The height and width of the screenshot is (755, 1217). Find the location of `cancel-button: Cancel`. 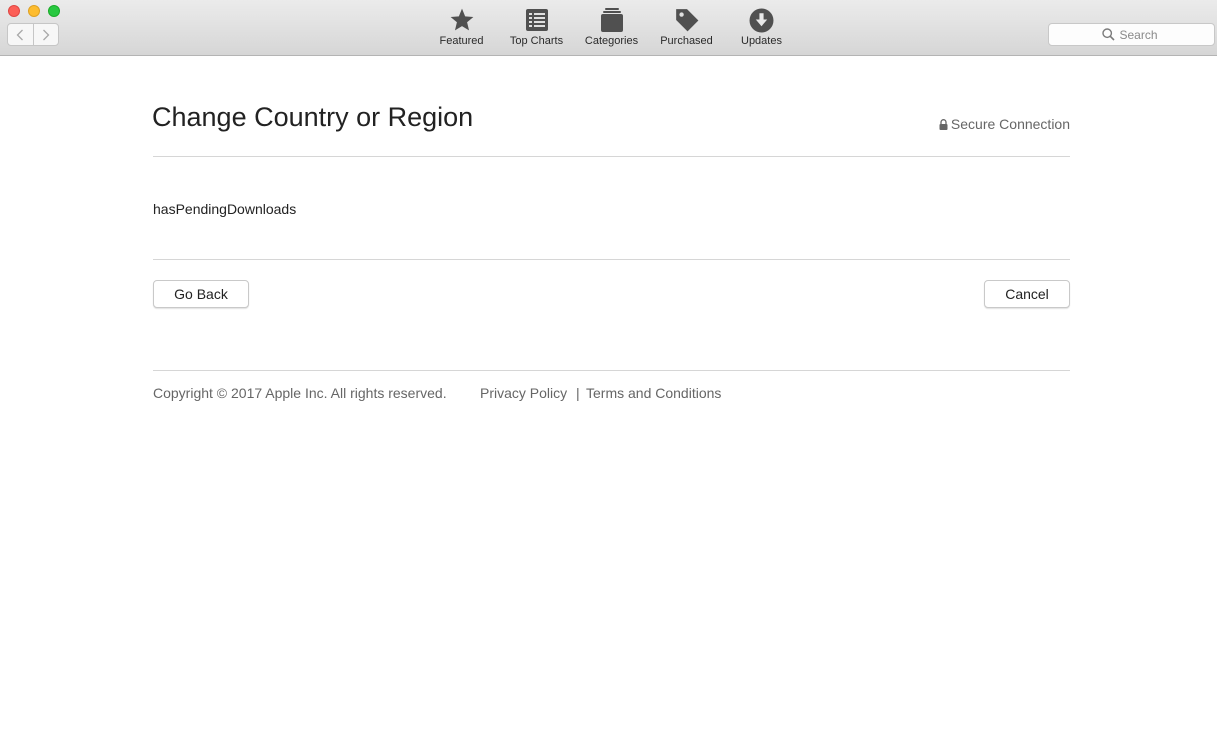

cancel-button: Cancel is located at coordinates (1027, 294).